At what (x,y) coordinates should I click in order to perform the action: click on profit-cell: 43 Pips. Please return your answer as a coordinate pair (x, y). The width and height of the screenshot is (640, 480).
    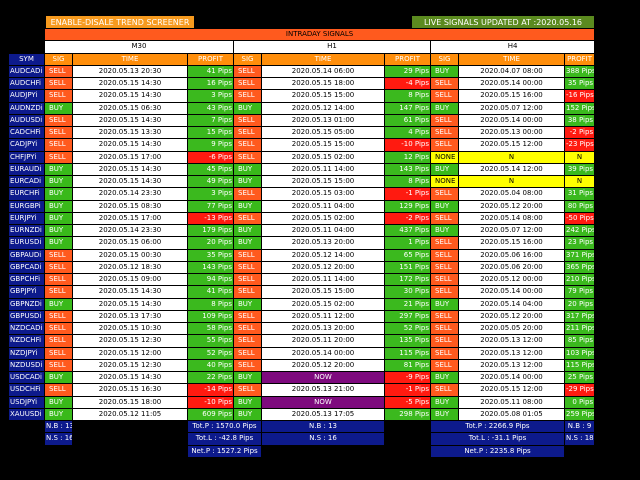
    Looking at the image, I should click on (210, 108).